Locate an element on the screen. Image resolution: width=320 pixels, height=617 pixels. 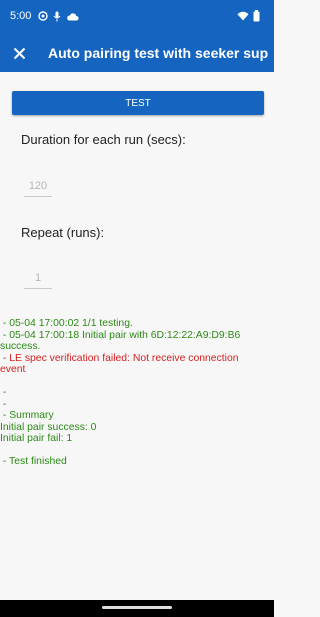
log-line: success. is located at coordinates (20, 346).